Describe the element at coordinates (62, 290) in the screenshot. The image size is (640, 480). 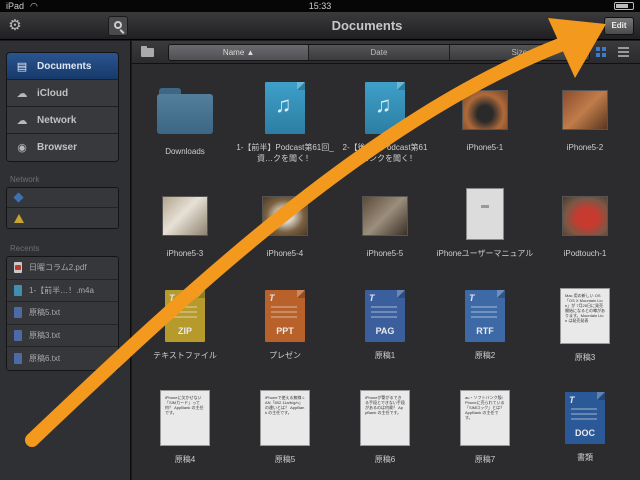
I see `recent-item: 1-【前半…！.m4a` at that location.